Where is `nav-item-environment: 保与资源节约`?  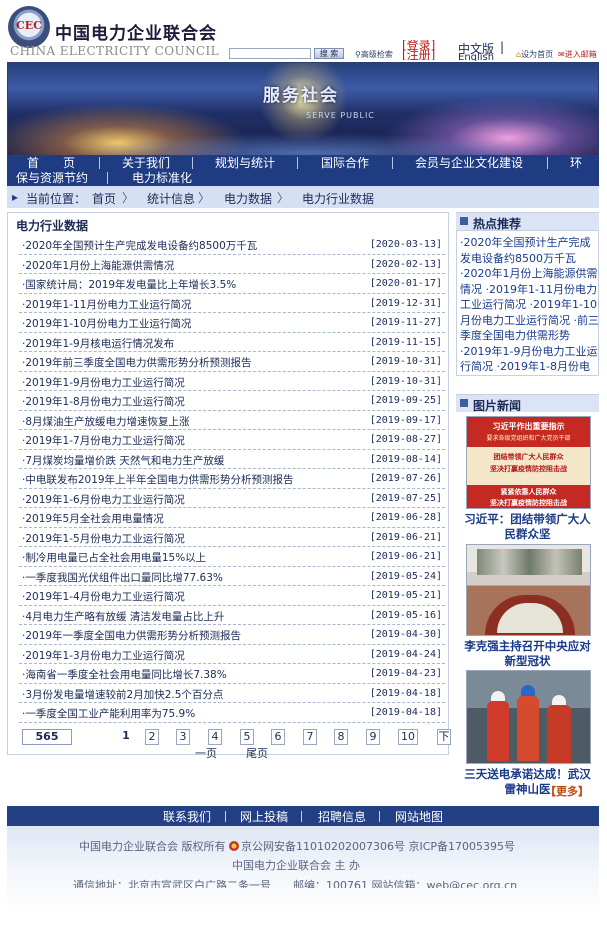 nav-item-environment: 保与资源节约 is located at coordinates (52, 178).